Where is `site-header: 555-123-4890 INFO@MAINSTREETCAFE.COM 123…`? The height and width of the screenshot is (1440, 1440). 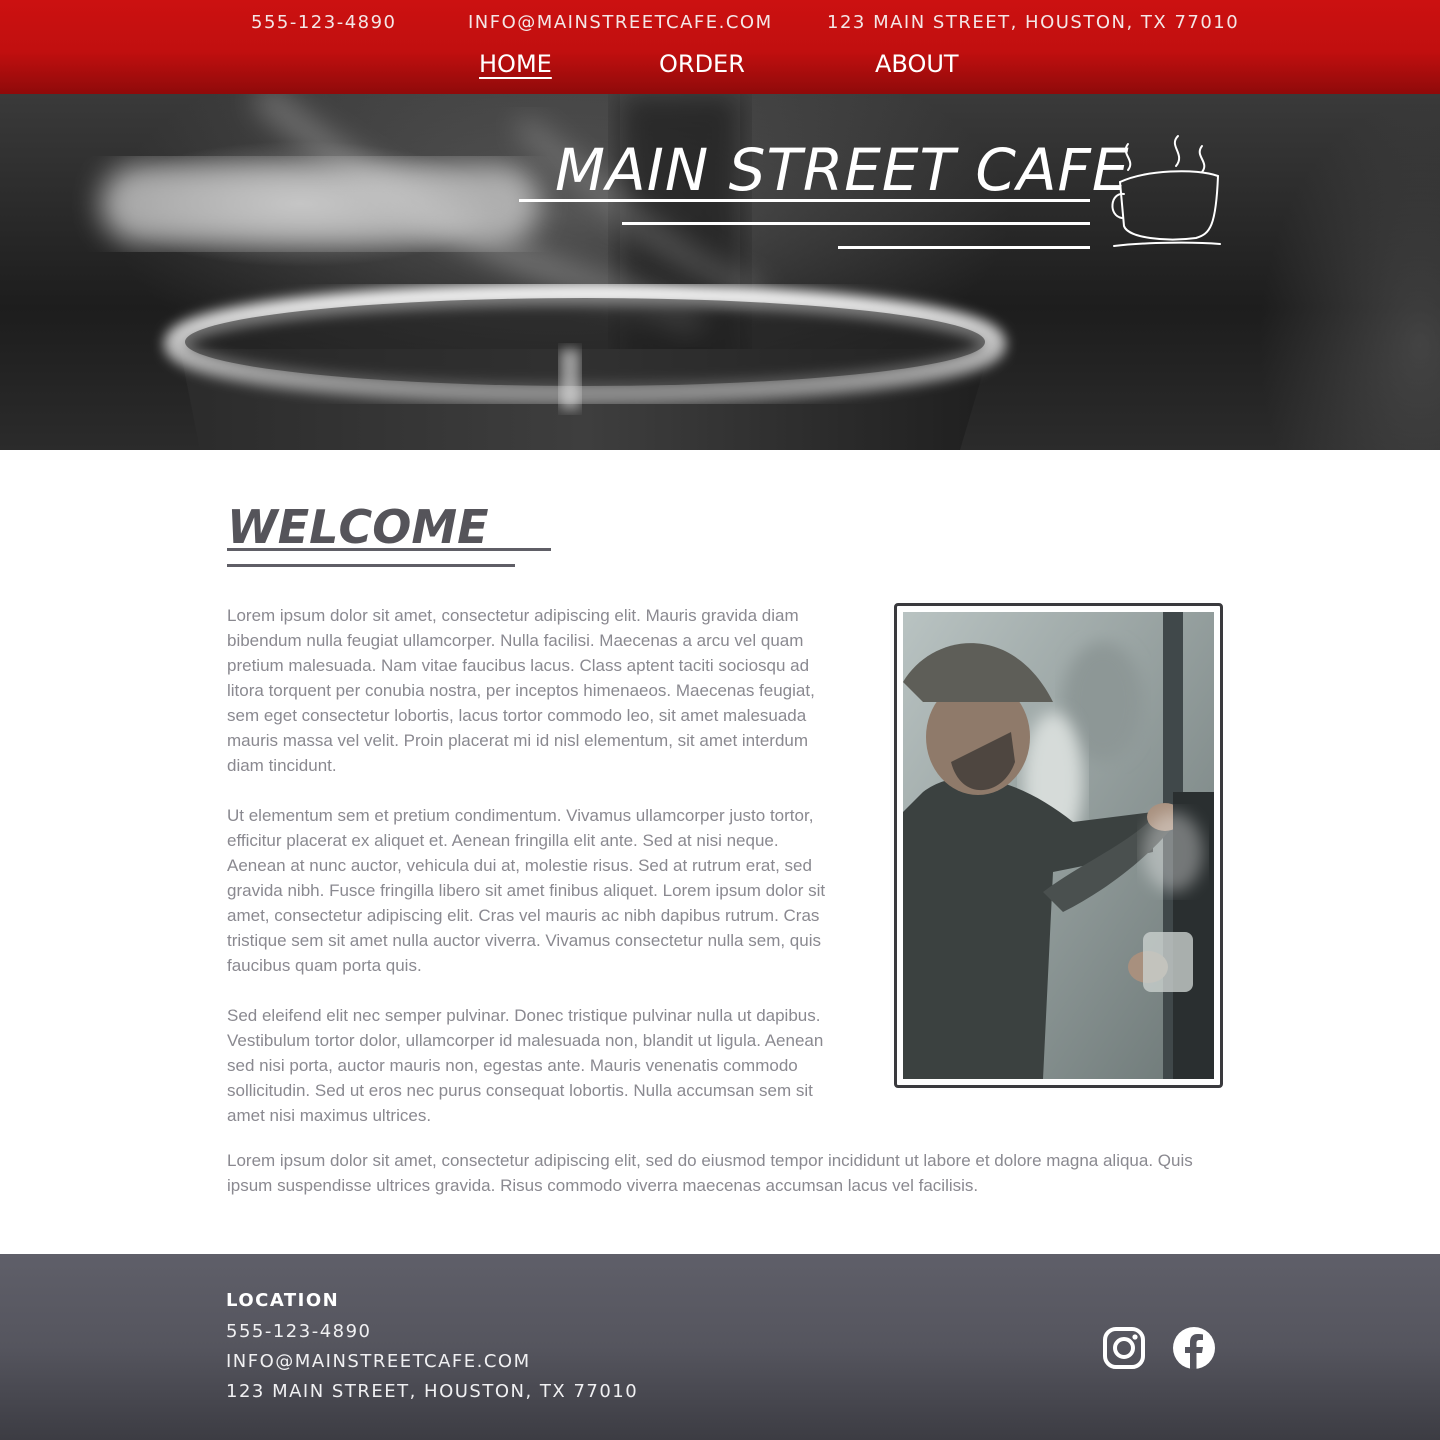 site-header: 555-123-4890 INFO@MAINSTREETCAFE.COM 123… is located at coordinates (720, 47).